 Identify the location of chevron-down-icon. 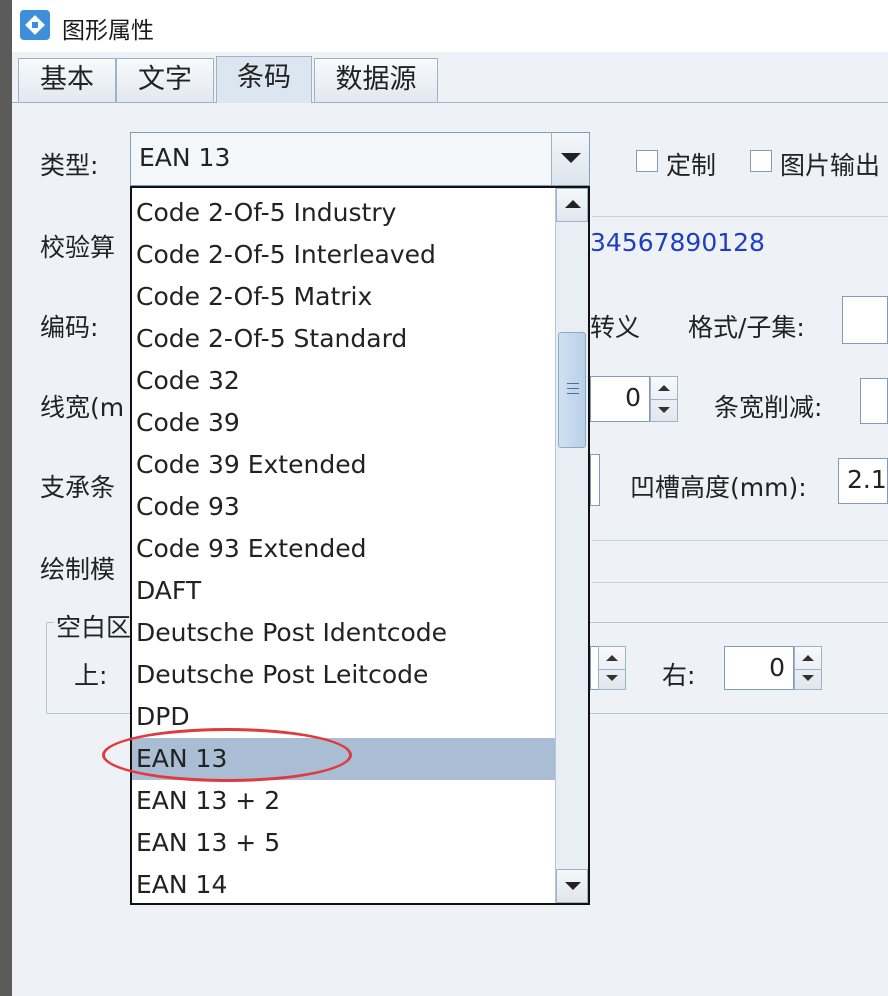
(571, 158).